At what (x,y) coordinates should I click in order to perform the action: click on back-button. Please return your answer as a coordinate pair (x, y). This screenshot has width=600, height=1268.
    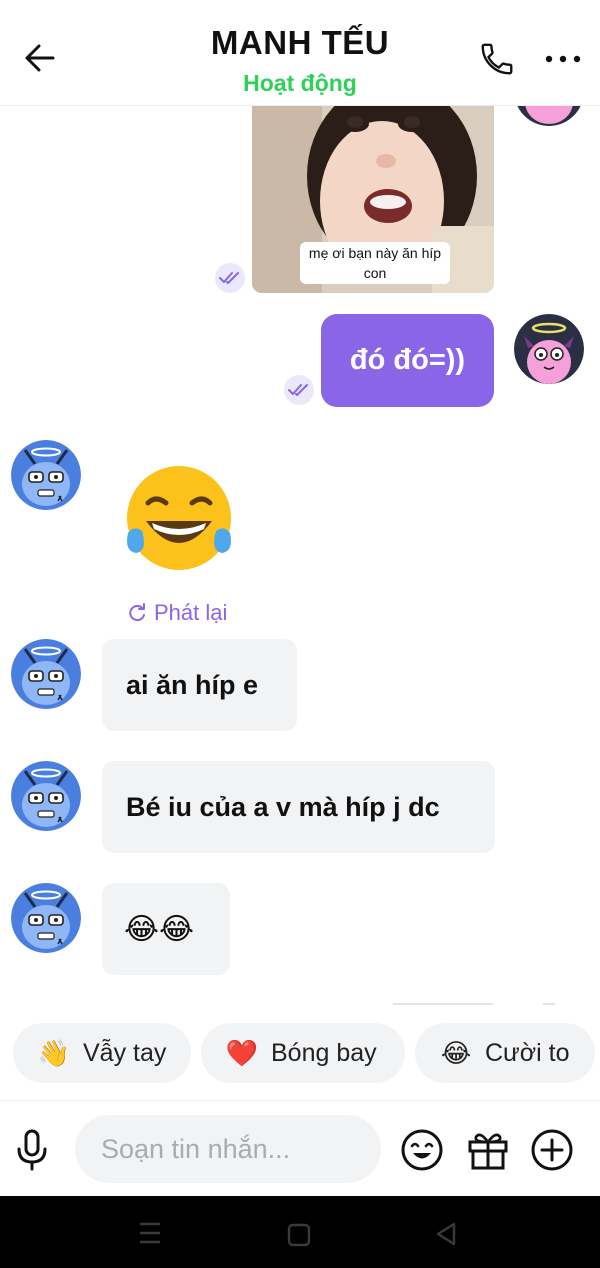
    Looking at the image, I should click on (40, 58).